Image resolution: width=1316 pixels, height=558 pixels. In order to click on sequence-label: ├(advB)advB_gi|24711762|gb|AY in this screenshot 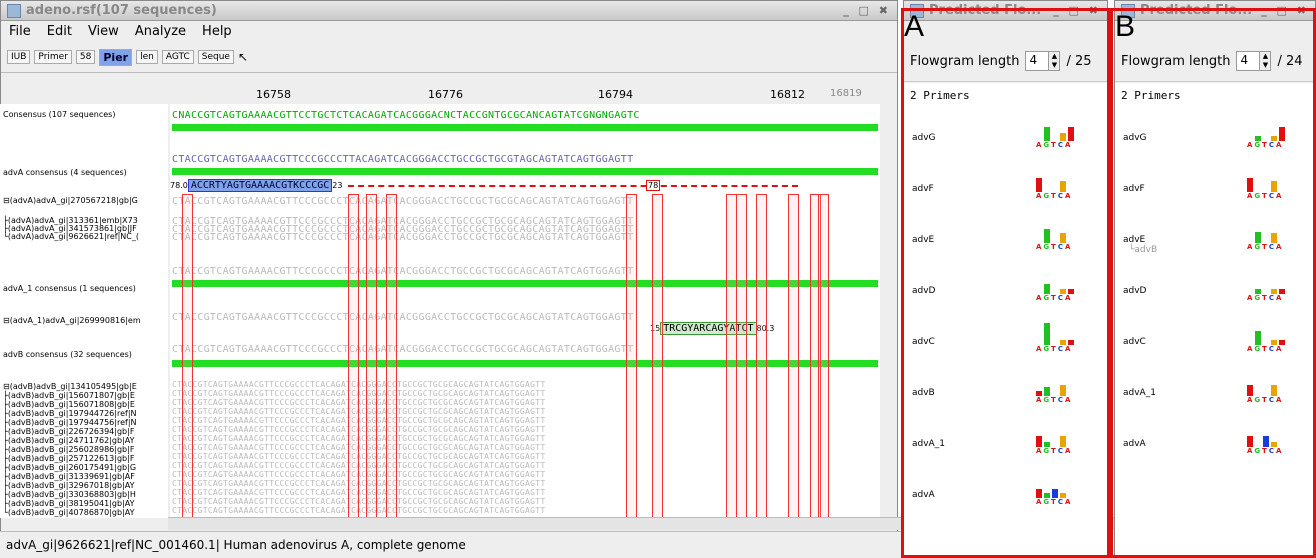, I will do `click(68, 440)`.